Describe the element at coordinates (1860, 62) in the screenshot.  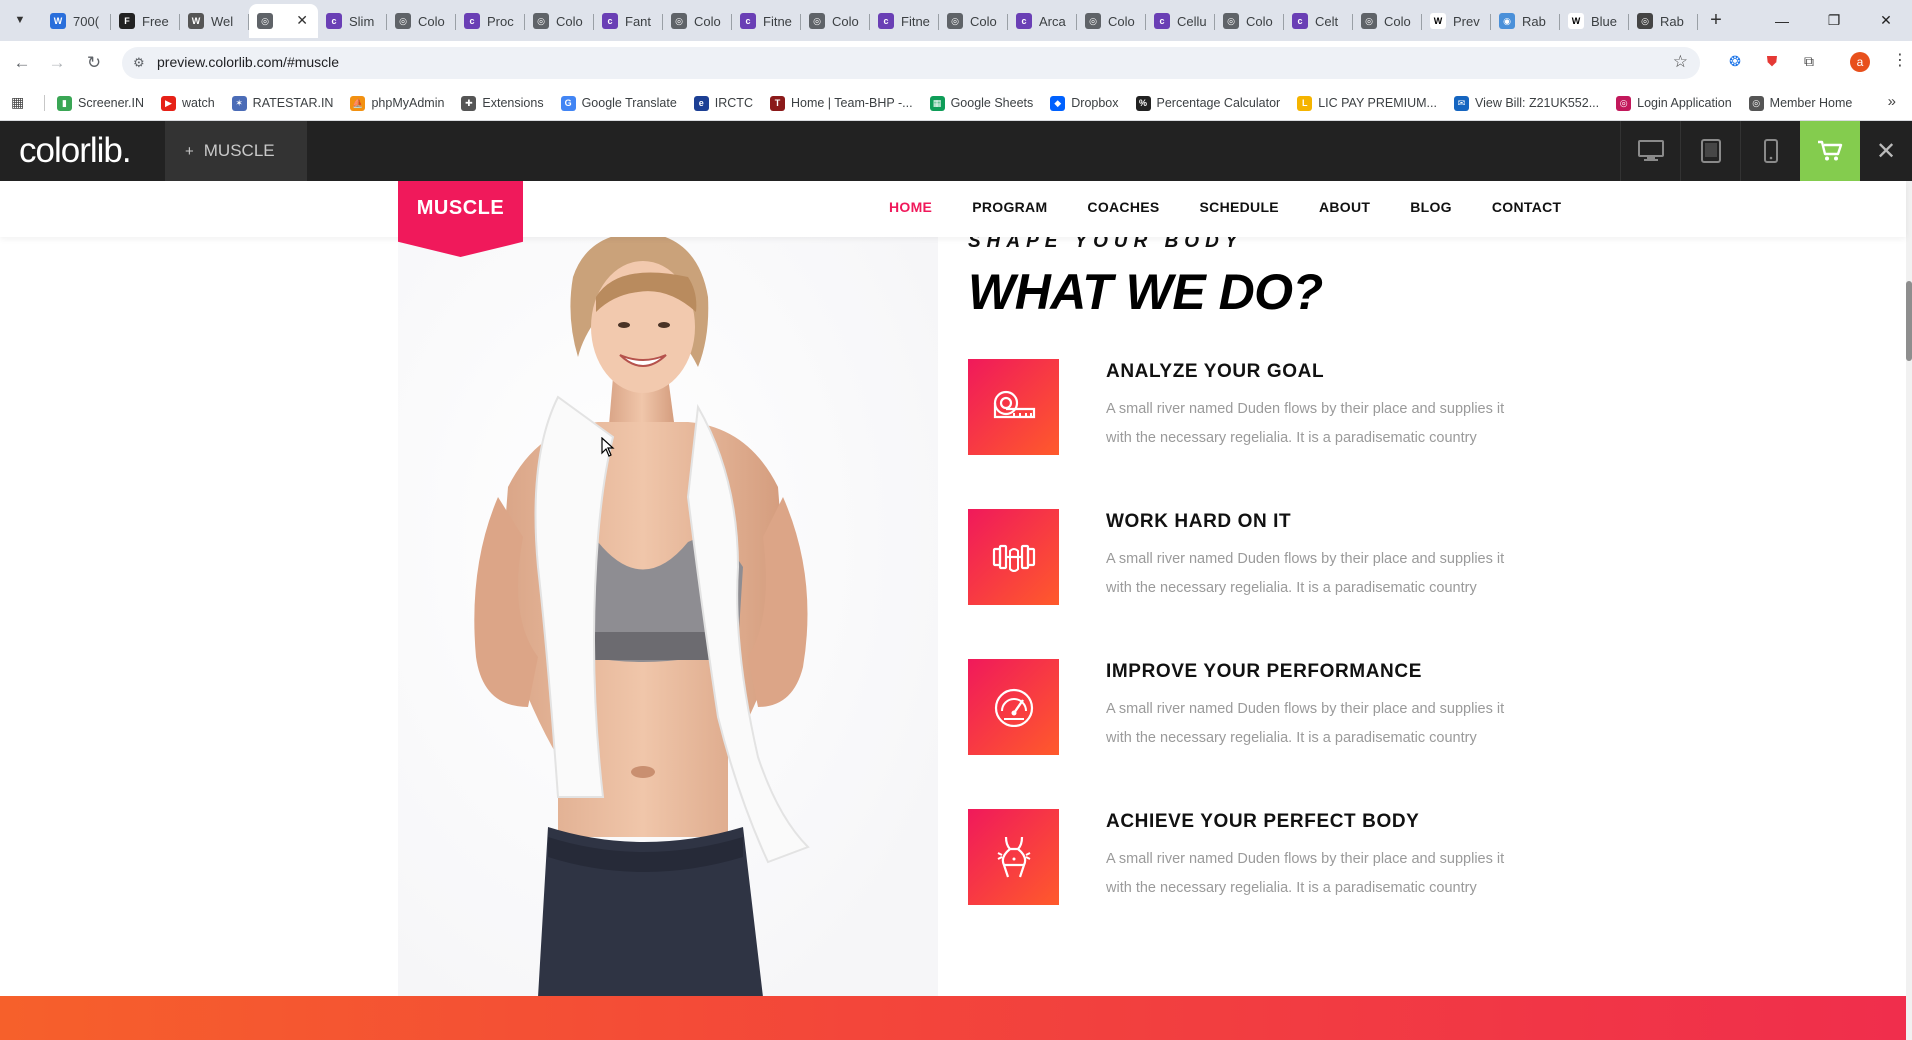
I see `profile-avatar: a` at that location.